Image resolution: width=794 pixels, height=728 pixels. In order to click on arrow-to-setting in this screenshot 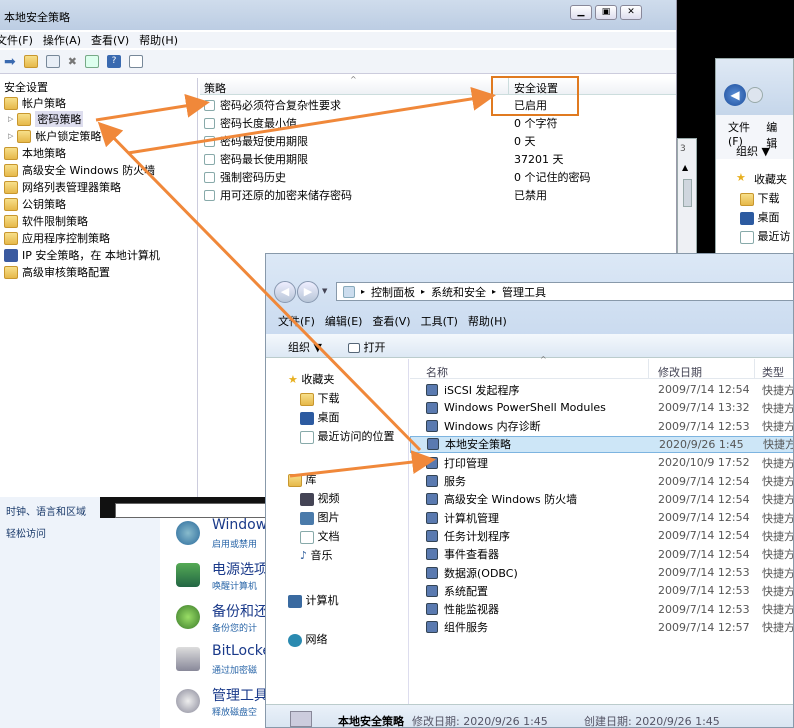, I will do `click(311, 120)`.